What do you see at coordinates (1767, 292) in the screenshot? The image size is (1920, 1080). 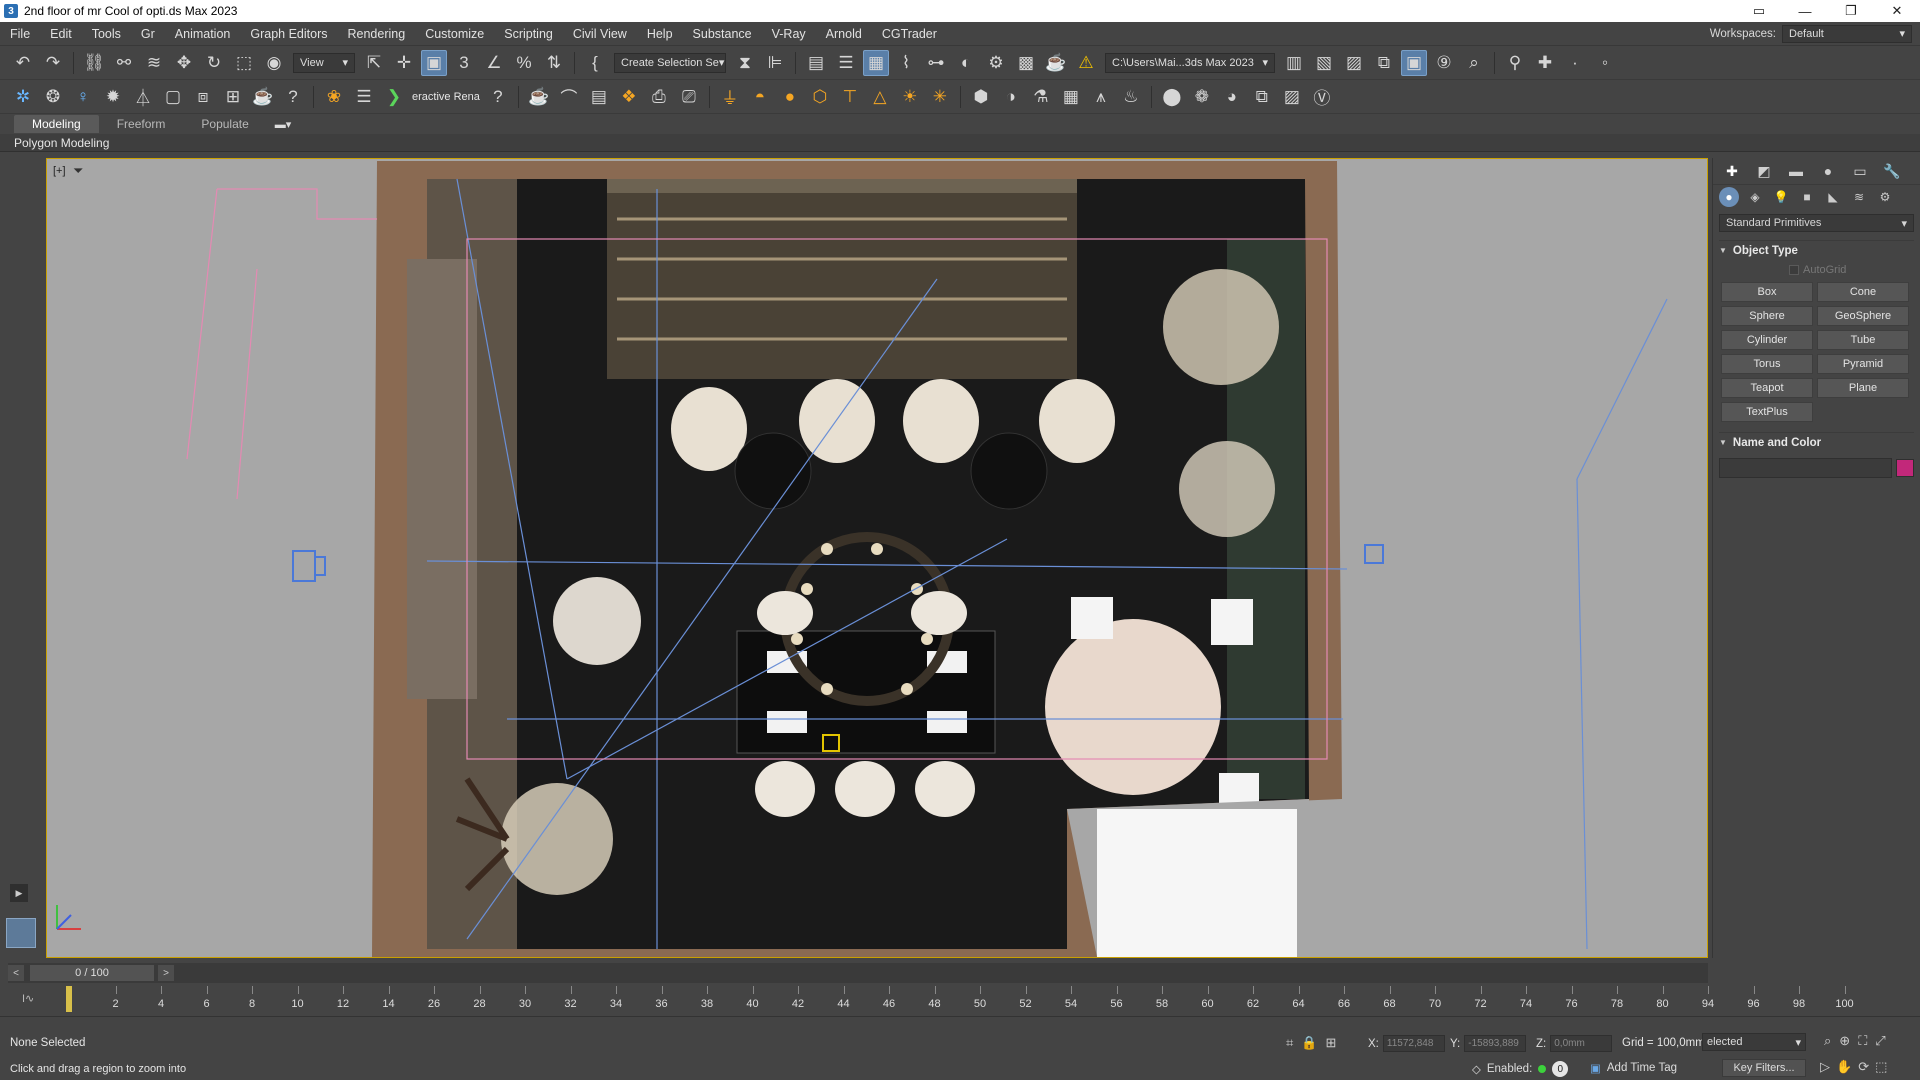 I see `box-button: Box` at bounding box center [1767, 292].